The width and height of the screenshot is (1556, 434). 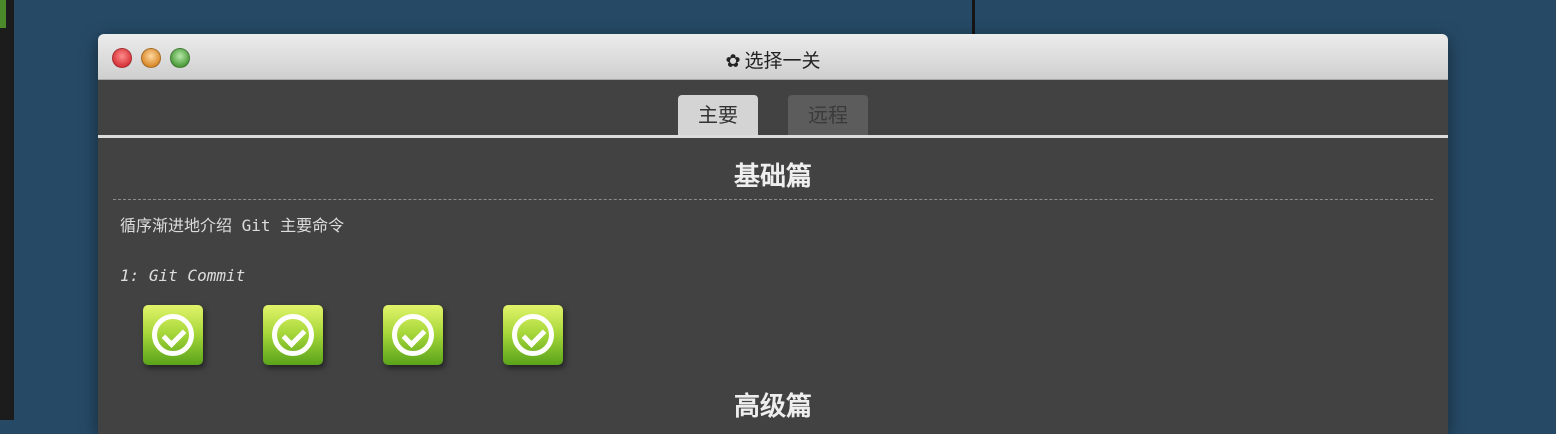 I want to click on window-title: ✿ 选择一关, so click(x=773, y=59).